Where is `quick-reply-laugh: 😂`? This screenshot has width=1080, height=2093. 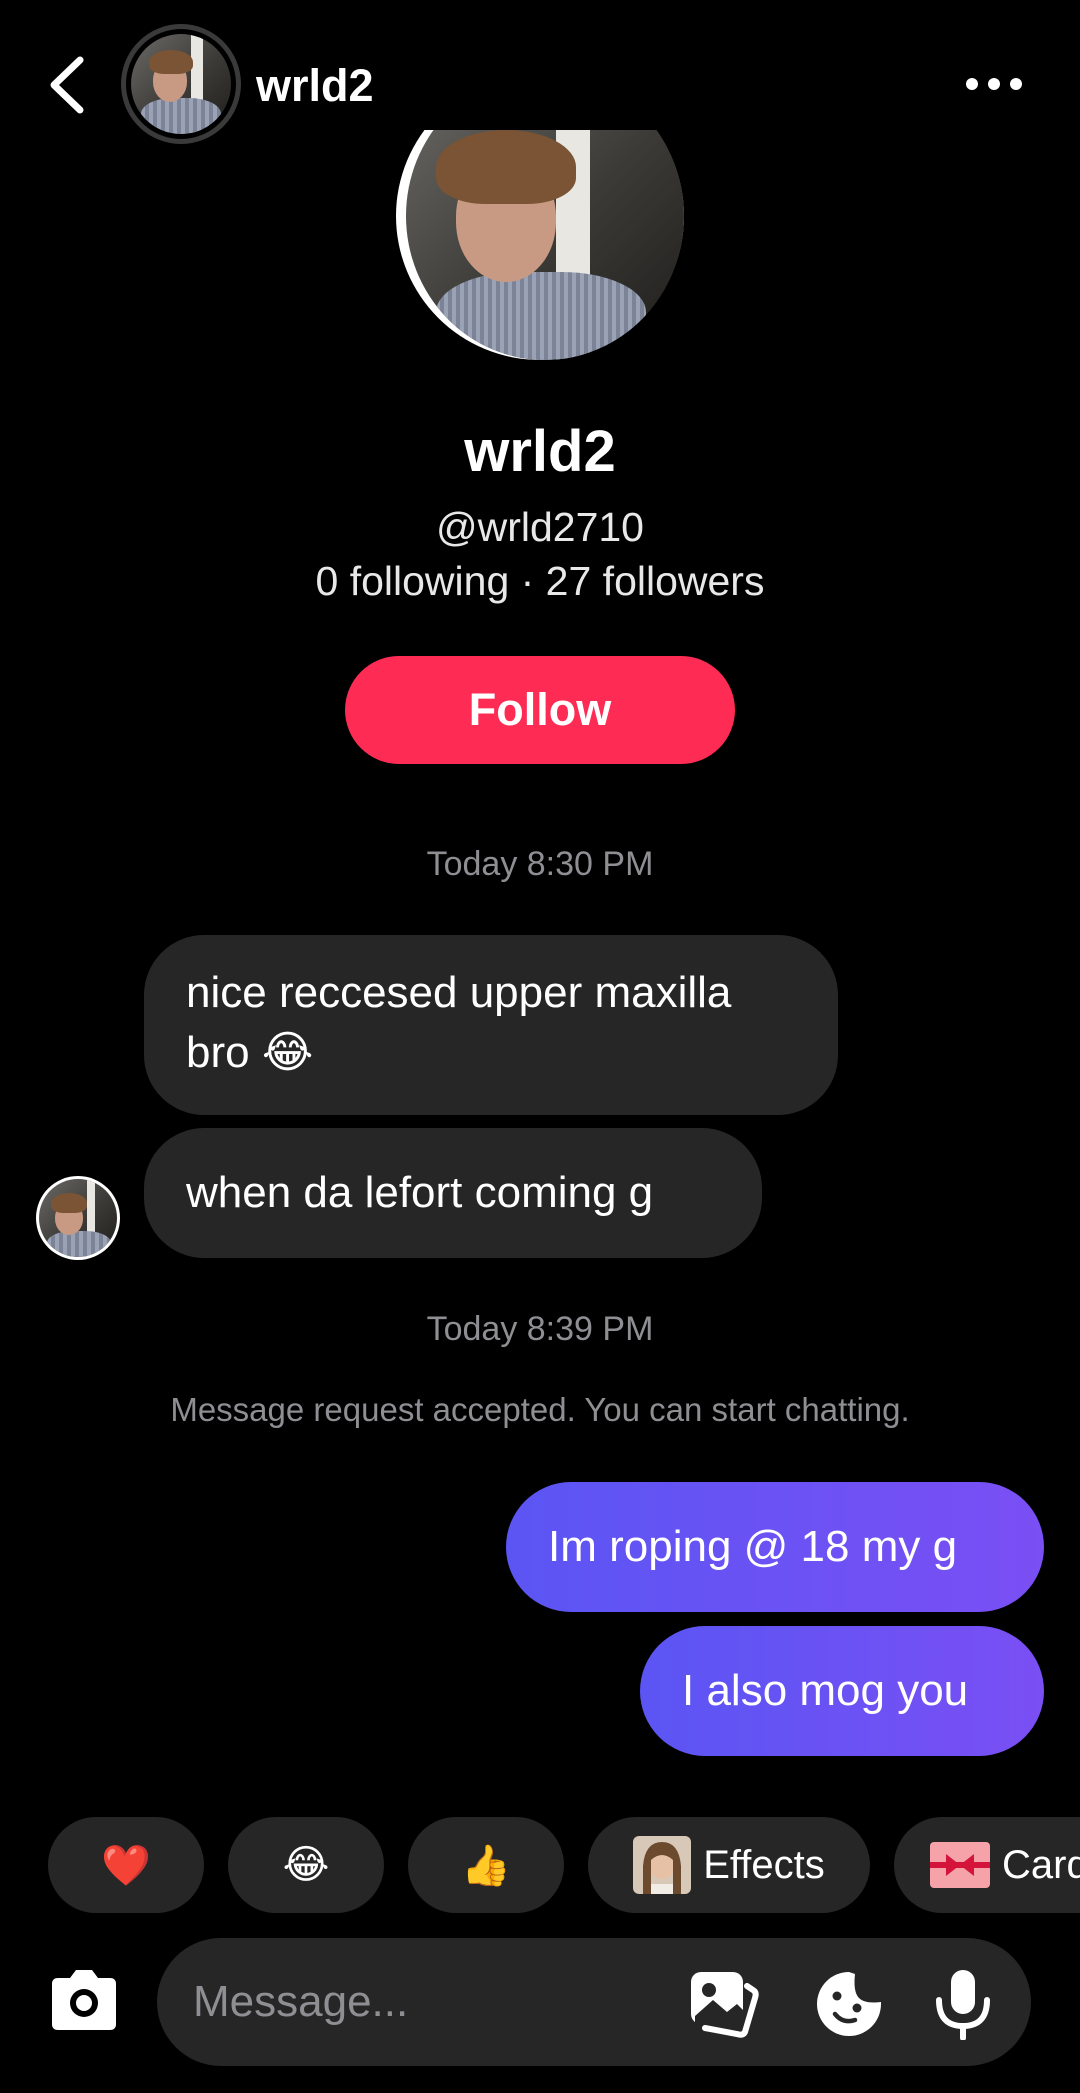
quick-reply-laugh: 😂 is located at coordinates (306, 1865).